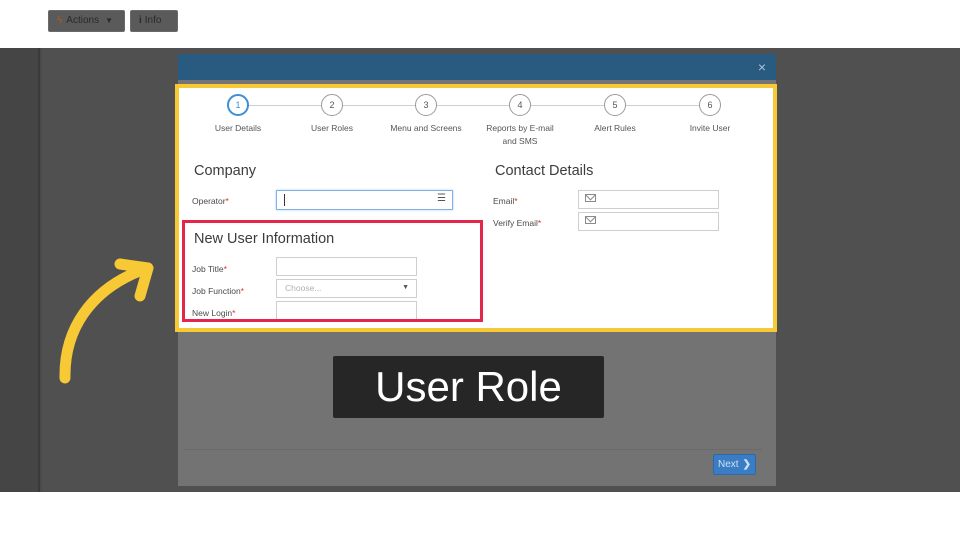 Image resolution: width=960 pixels, height=540 pixels. I want to click on next-label: Next, so click(728, 464).